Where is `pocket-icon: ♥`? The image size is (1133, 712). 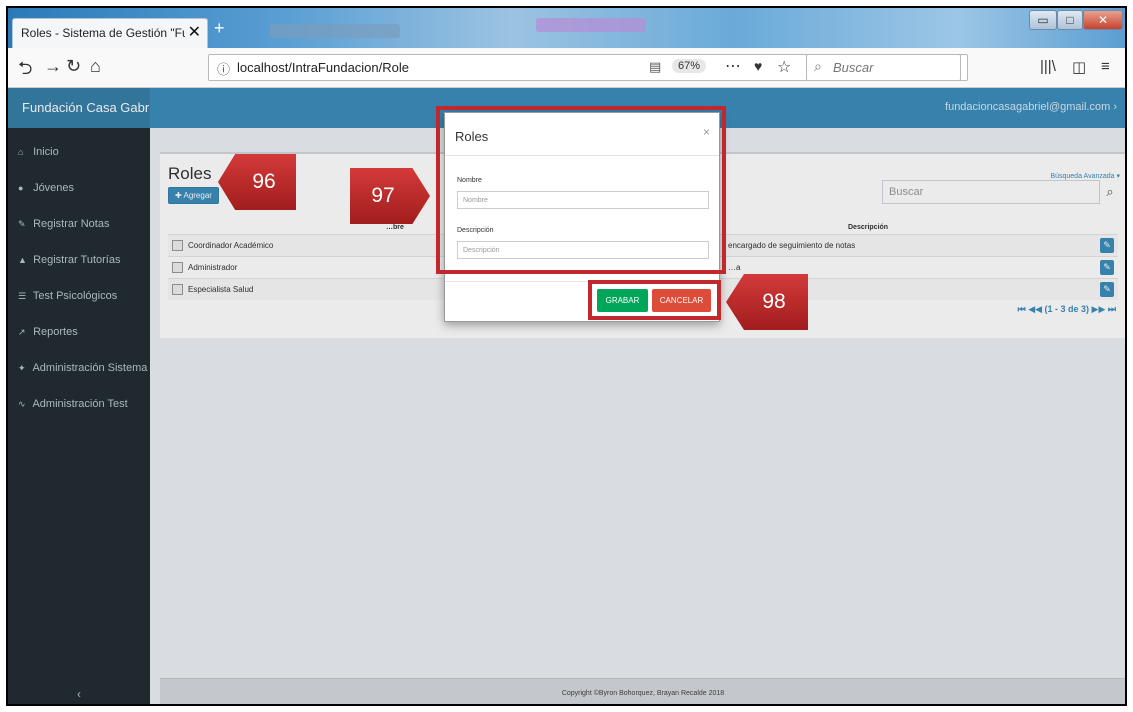
pocket-icon: ♥ is located at coordinates (758, 66).